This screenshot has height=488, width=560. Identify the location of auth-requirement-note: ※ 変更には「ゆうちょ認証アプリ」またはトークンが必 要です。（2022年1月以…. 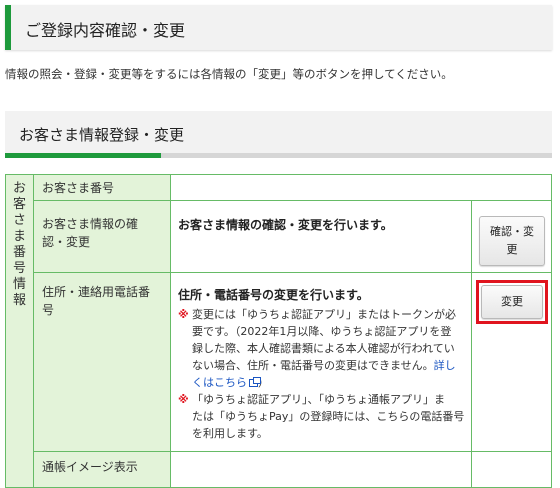
(323, 348).